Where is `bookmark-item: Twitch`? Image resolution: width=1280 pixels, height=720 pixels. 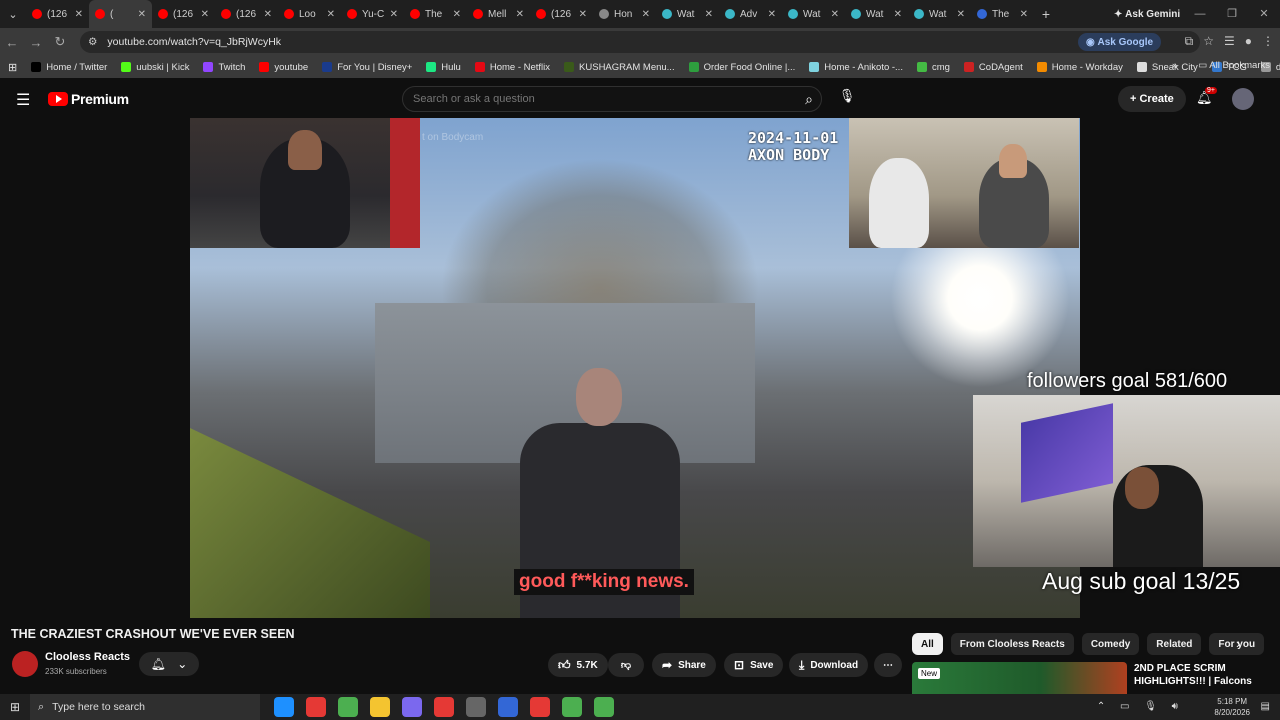
bookmark-item: Twitch is located at coordinates (224, 67).